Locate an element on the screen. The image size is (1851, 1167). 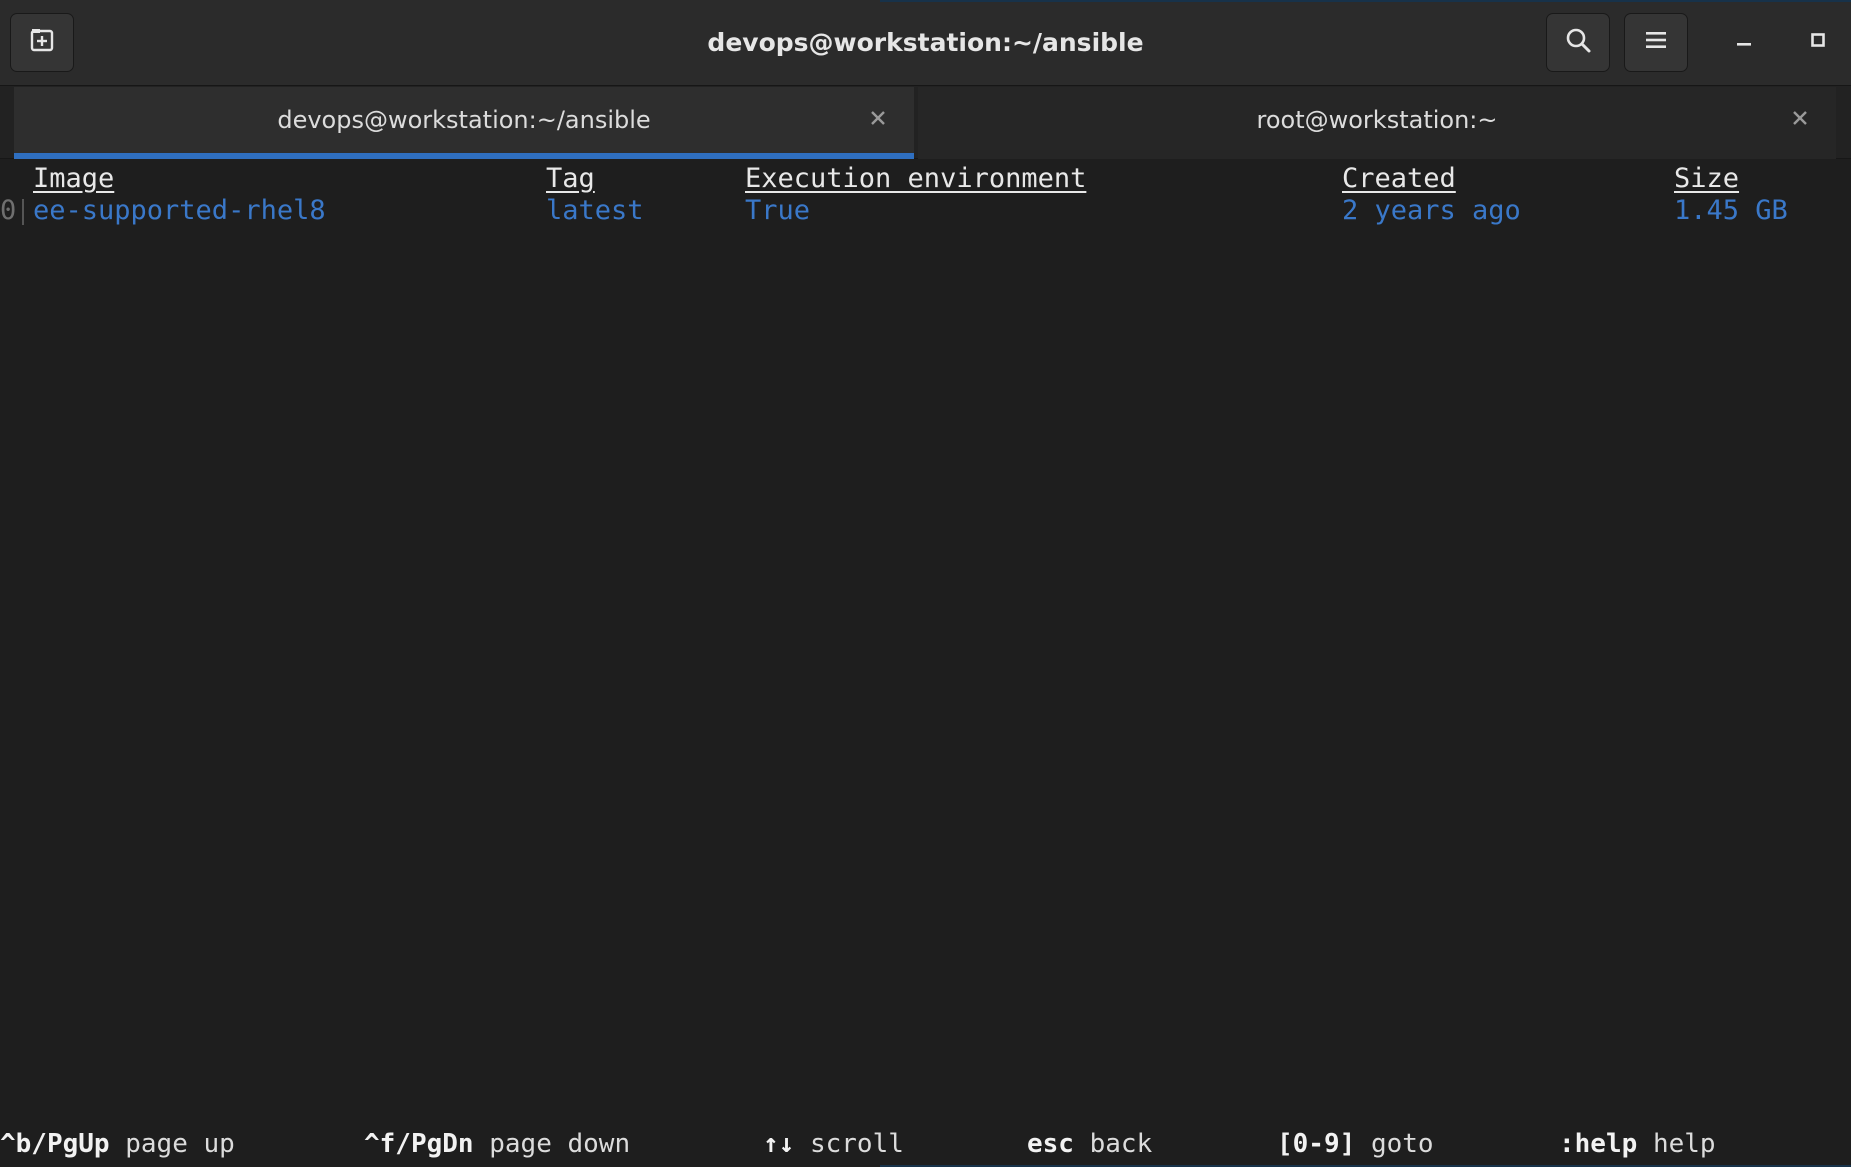
key-label: esc is located at coordinates (1050, 1144).